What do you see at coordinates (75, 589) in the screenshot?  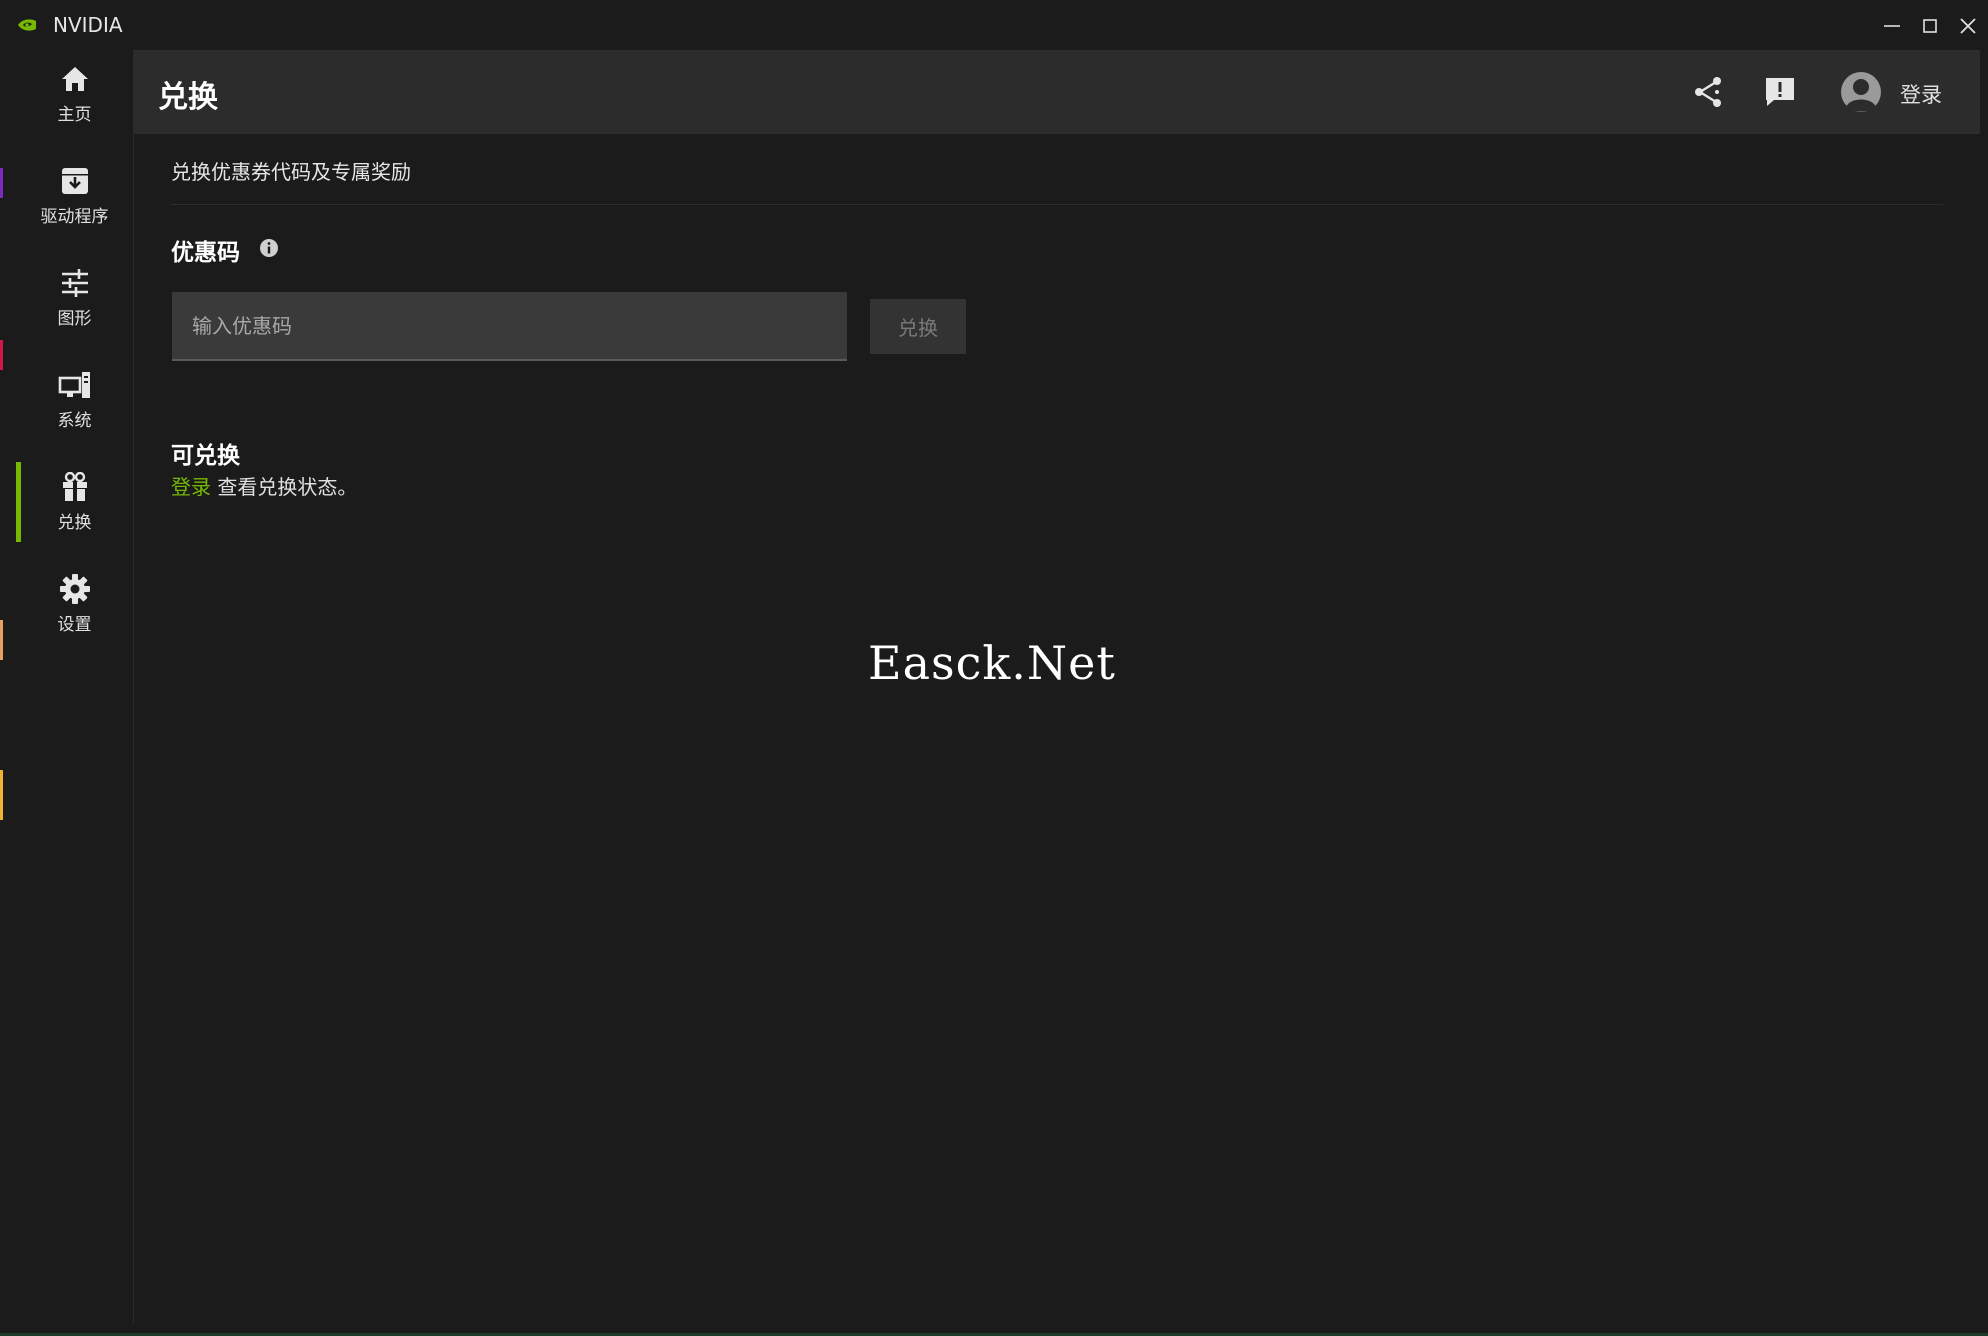 I see `gear-icon` at bounding box center [75, 589].